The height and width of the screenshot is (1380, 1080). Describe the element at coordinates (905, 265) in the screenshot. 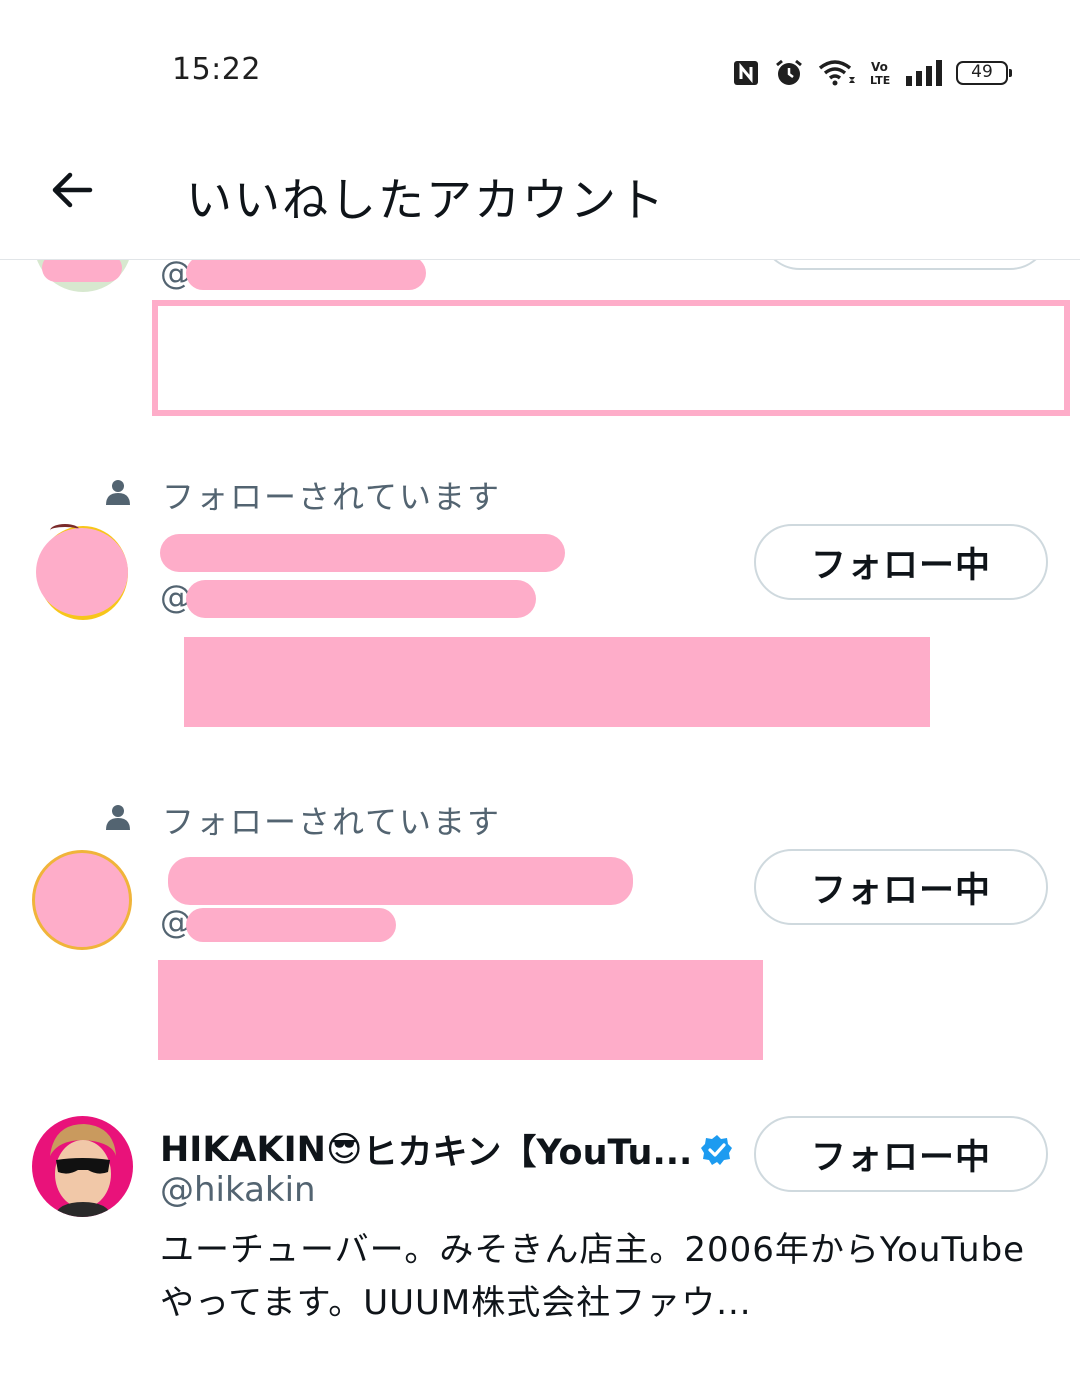

I see `follow-button-partial` at that location.